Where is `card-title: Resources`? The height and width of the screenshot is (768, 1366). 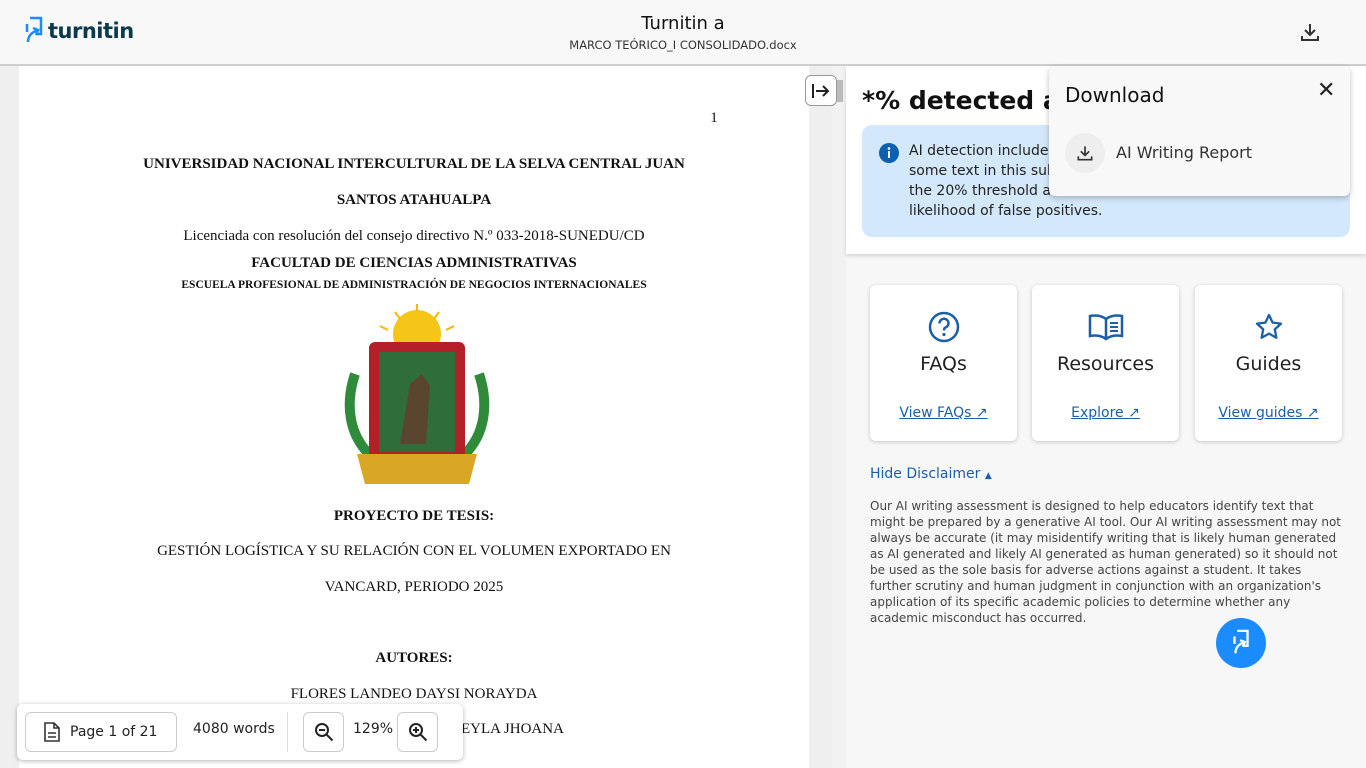 card-title: Resources is located at coordinates (1105, 364).